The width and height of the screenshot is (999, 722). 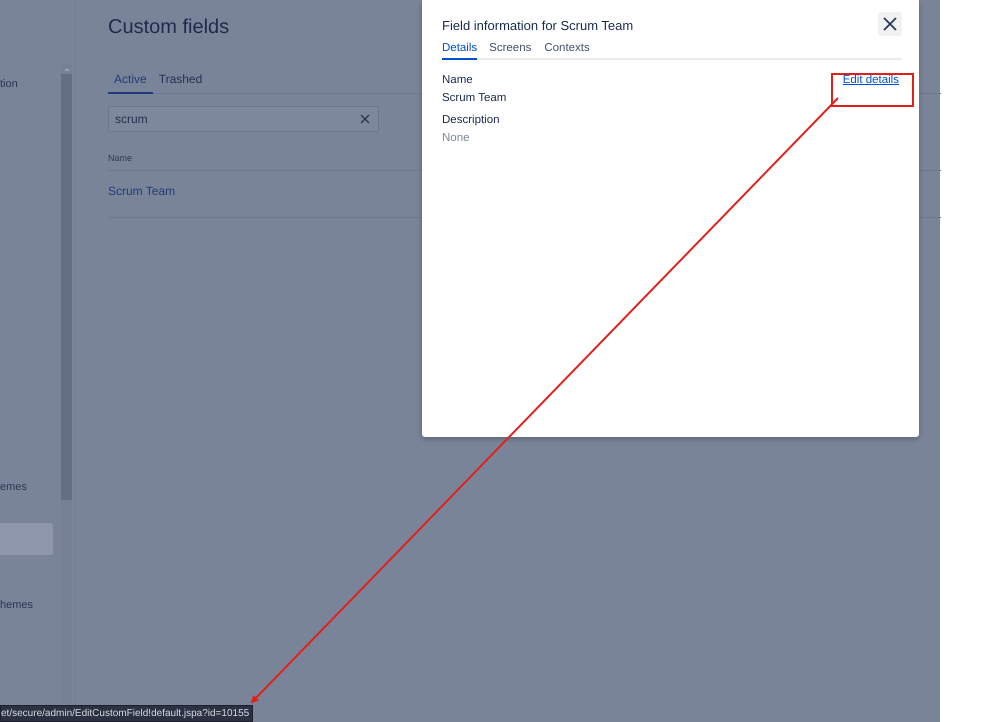 What do you see at coordinates (474, 98) in the screenshot?
I see `field-value: Scrum Team` at bounding box center [474, 98].